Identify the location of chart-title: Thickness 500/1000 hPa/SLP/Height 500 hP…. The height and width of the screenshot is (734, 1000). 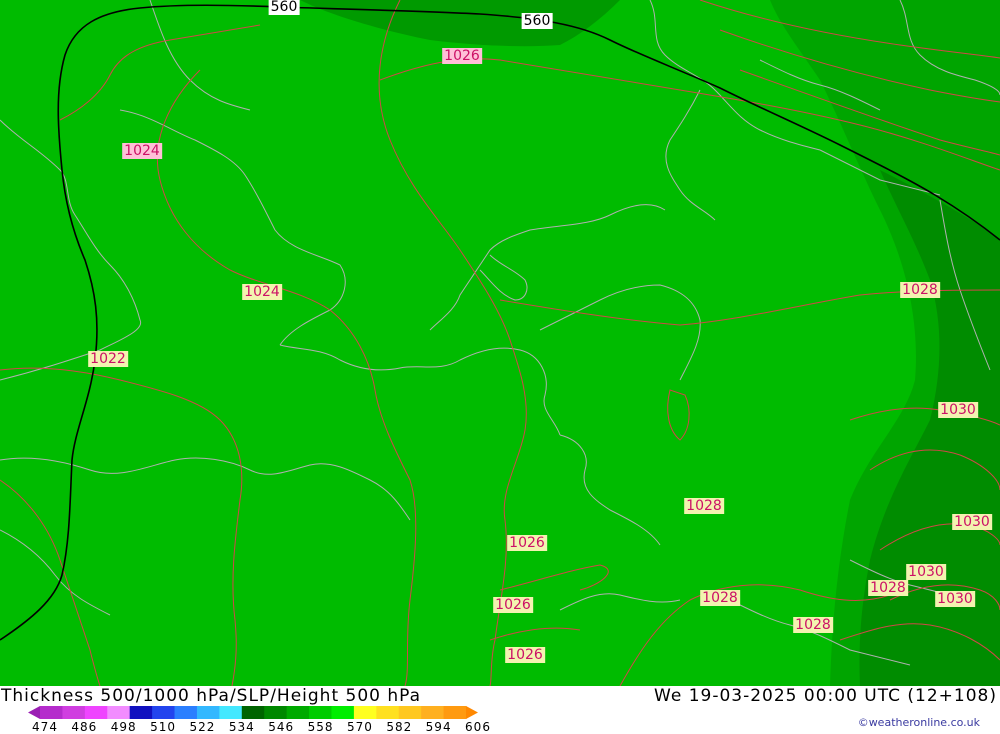
(211, 696).